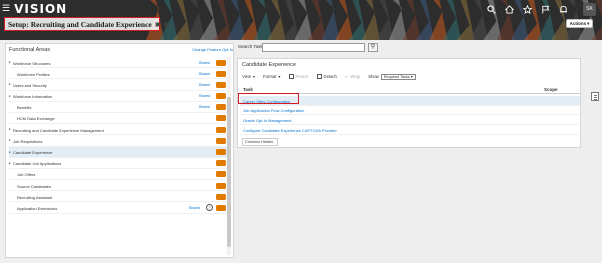  I want to click on search-tasks-input, so click(313, 47).